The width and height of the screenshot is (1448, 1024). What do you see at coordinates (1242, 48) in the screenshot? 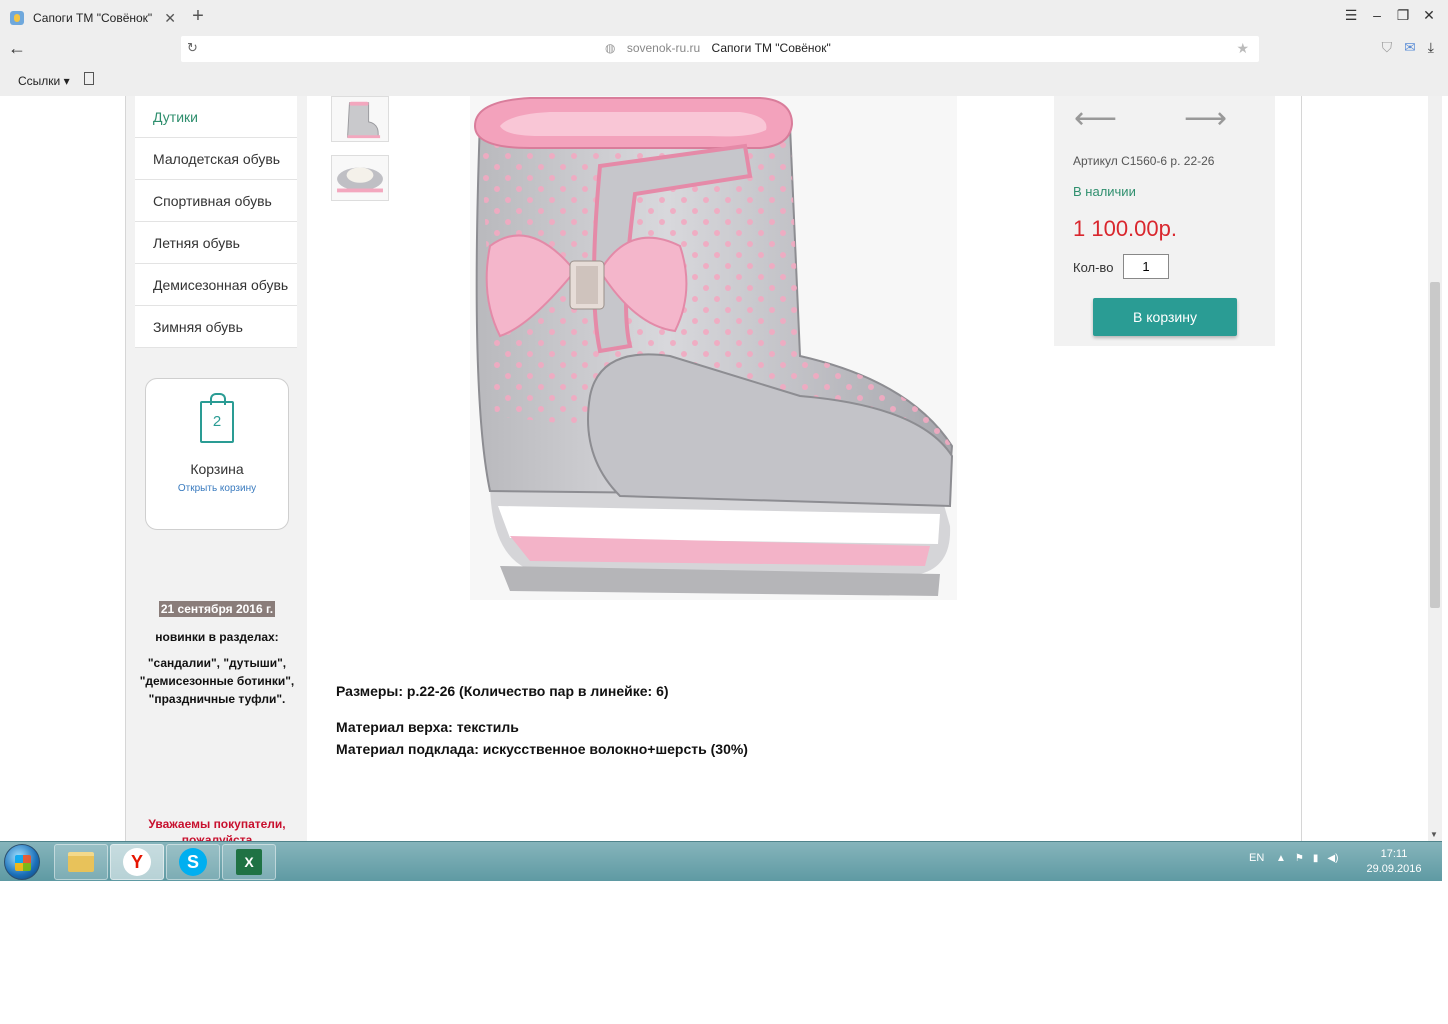
I see `bookmark-star-icon: ★` at bounding box center [1242, 48].